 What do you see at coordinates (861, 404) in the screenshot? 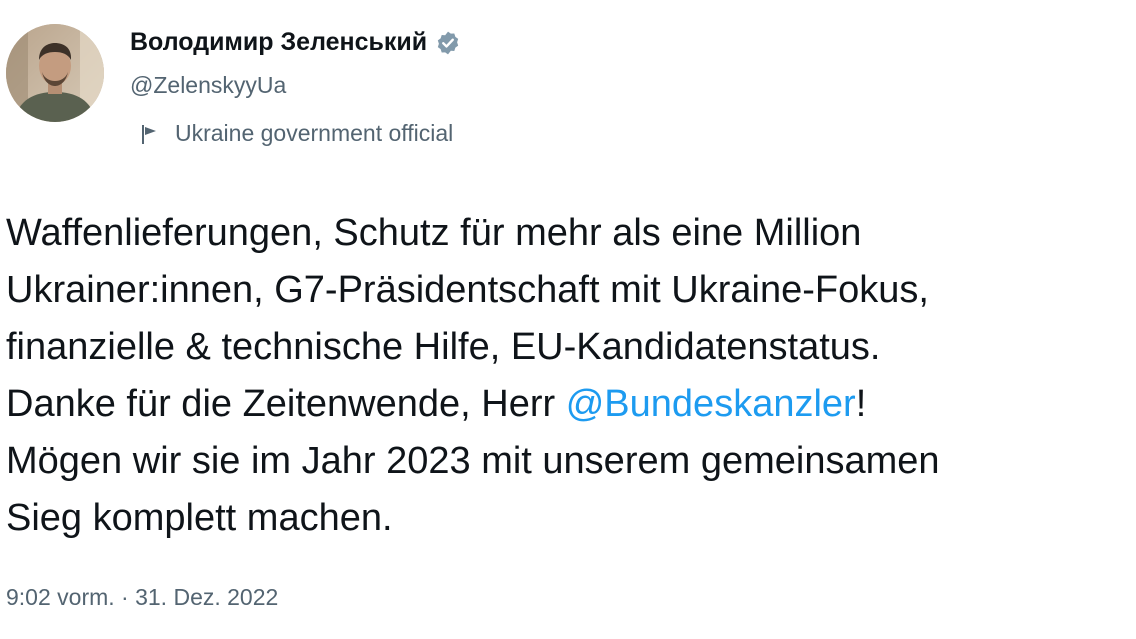
I see `tweet-text-fragment: !` at bounding box center [861, 404].